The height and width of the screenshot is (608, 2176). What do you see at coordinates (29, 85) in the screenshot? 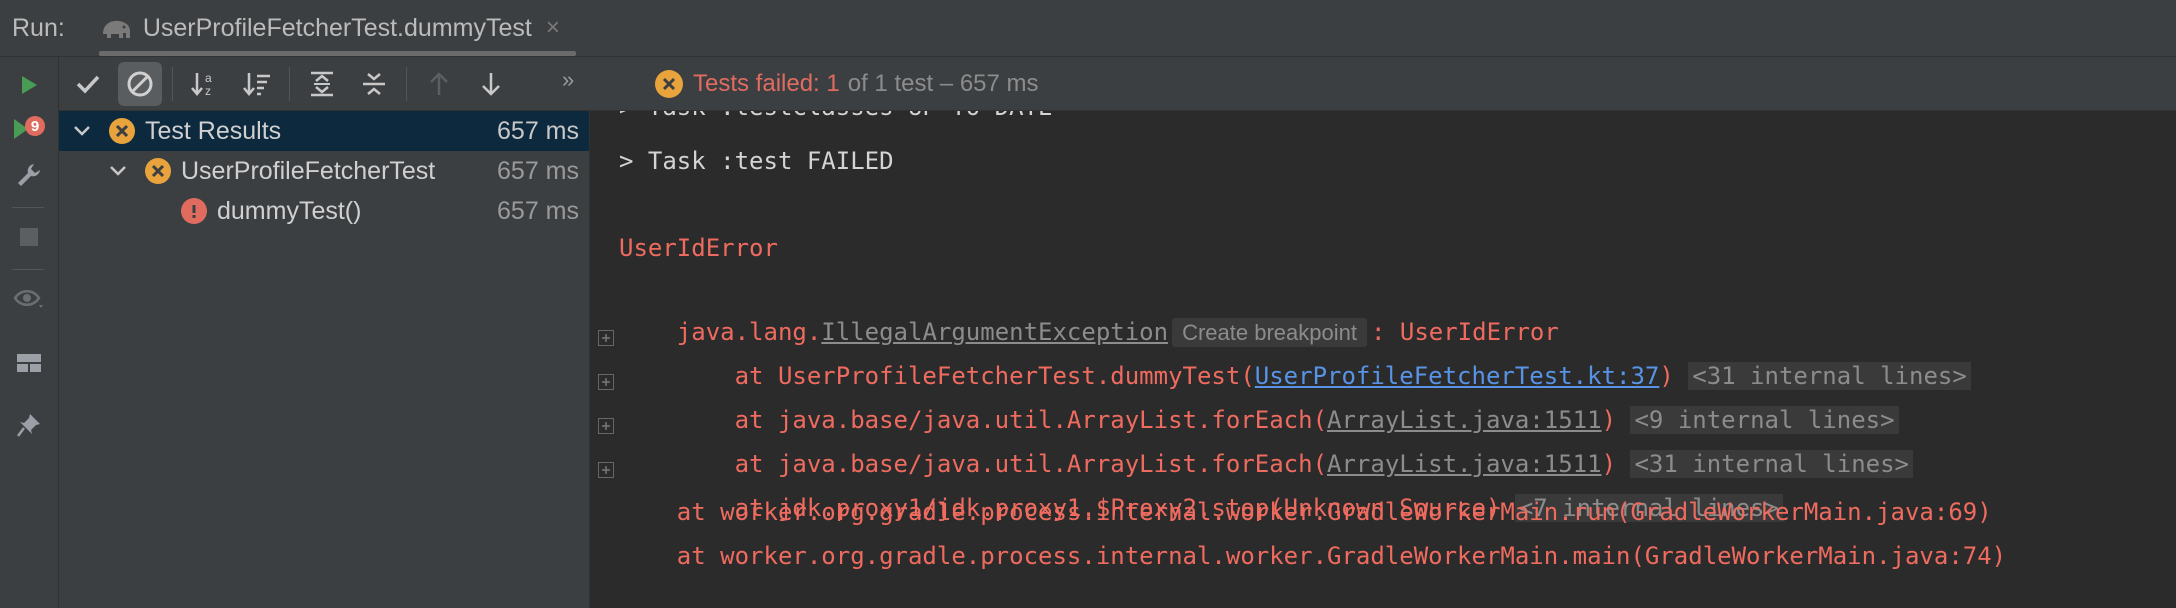
I see `rerun-icon` at bounding box center [29, 85].